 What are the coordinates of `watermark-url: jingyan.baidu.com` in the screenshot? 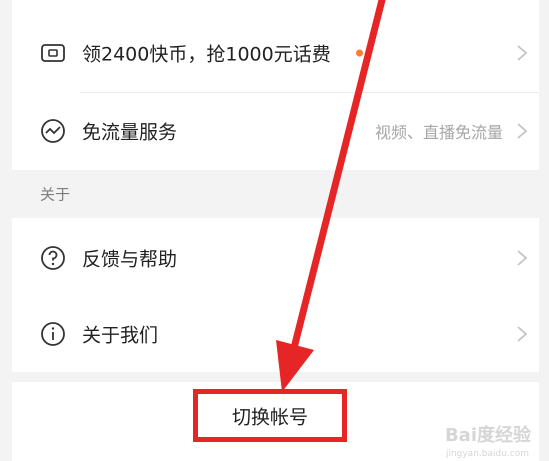 It's located at (487, 454).